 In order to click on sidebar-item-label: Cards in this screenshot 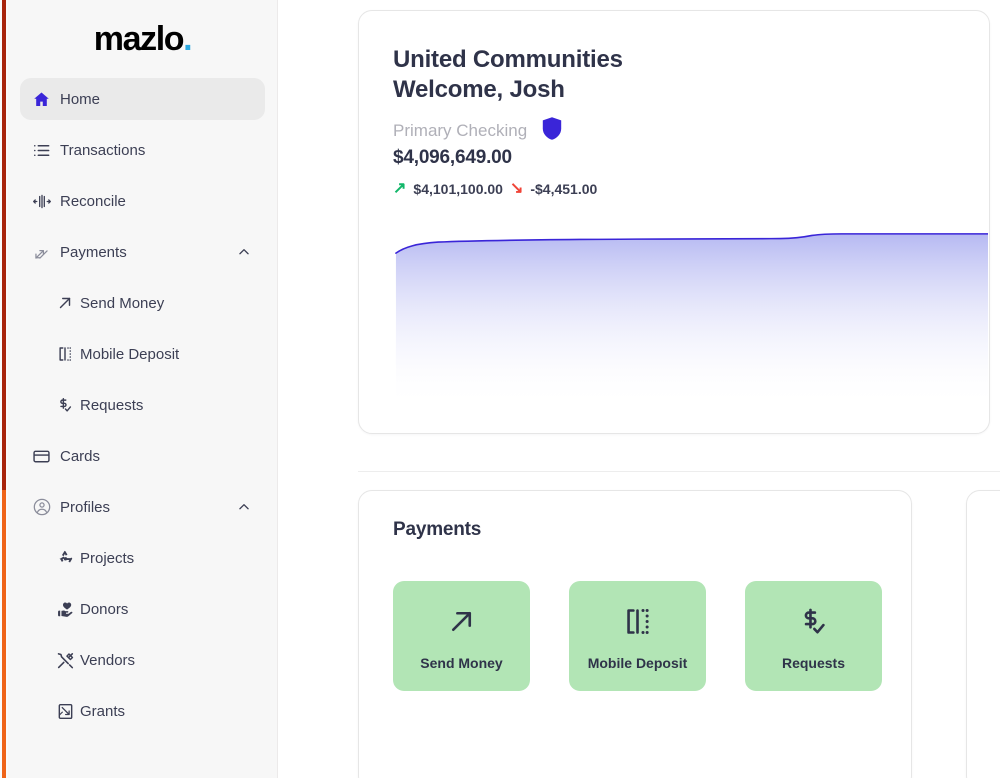, I will do `click(80, 456)`.